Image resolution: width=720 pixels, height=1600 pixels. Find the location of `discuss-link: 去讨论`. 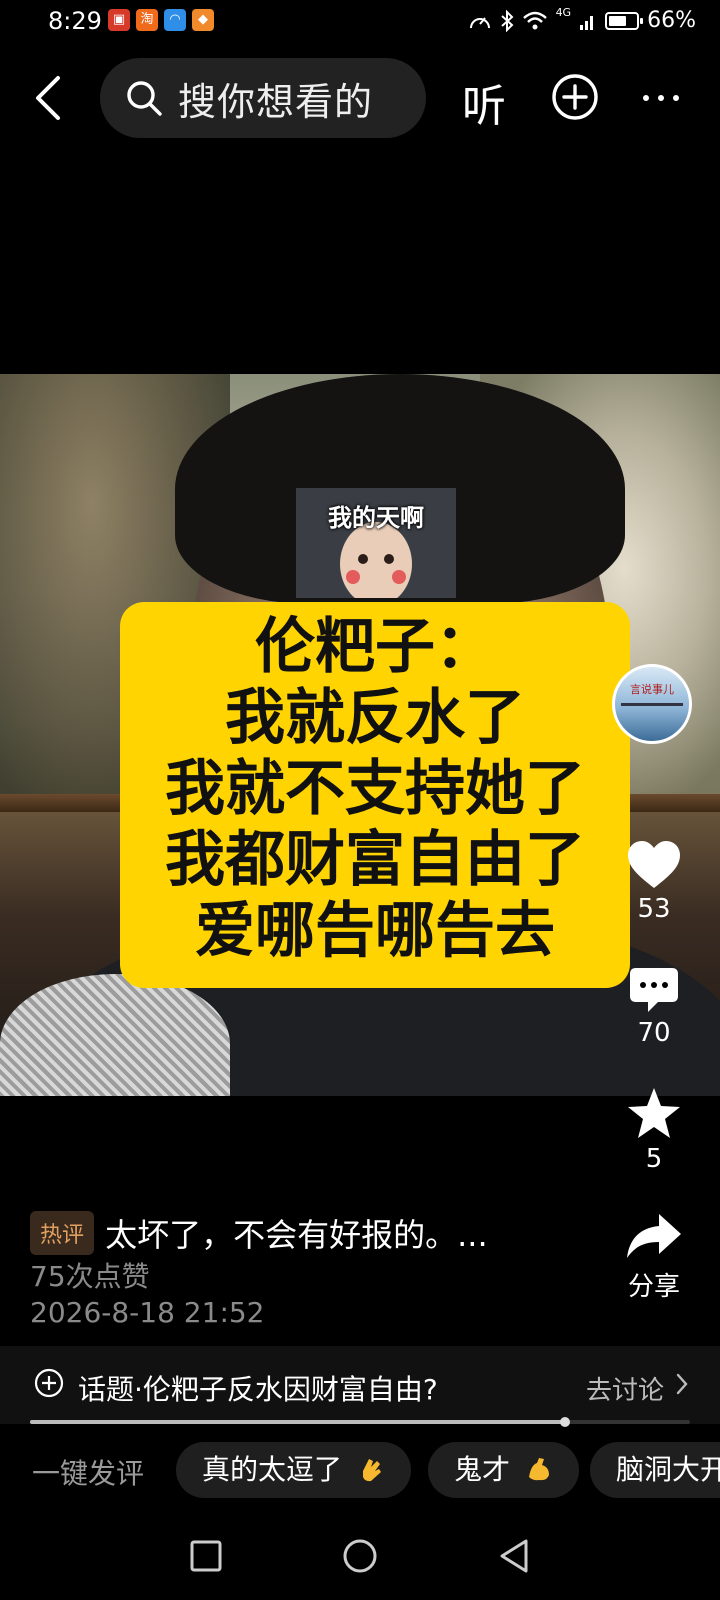

discuss-link: 去讨论 is located at coordinates (625, 1388).